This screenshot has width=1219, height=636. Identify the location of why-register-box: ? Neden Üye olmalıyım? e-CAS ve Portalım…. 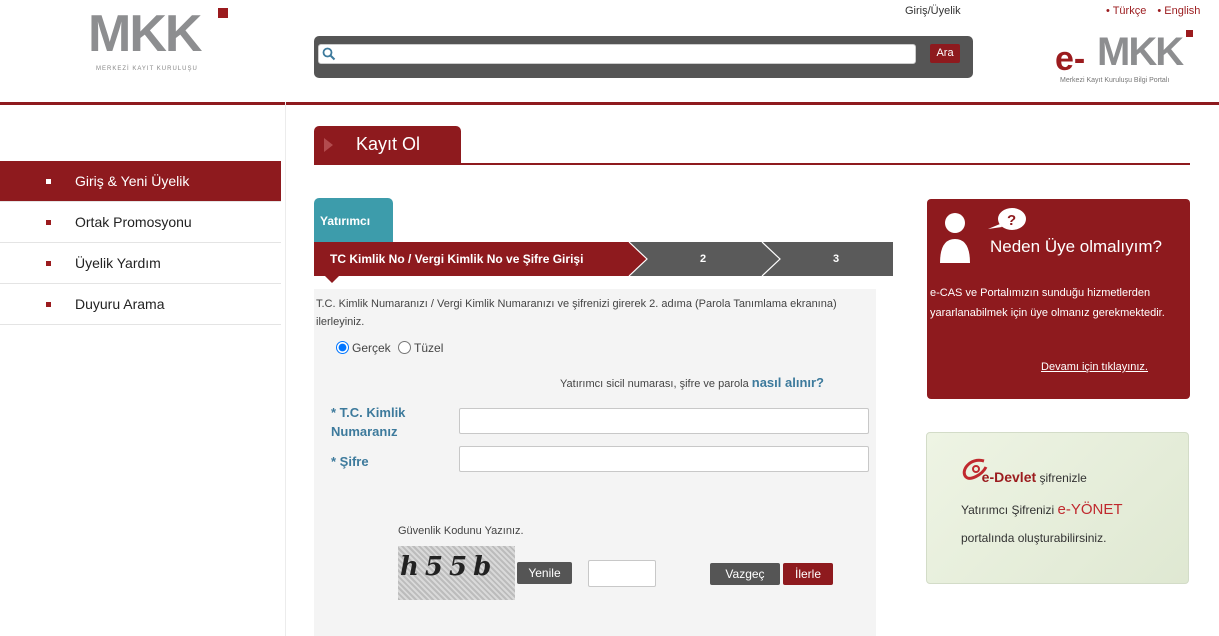
(1058, 299).